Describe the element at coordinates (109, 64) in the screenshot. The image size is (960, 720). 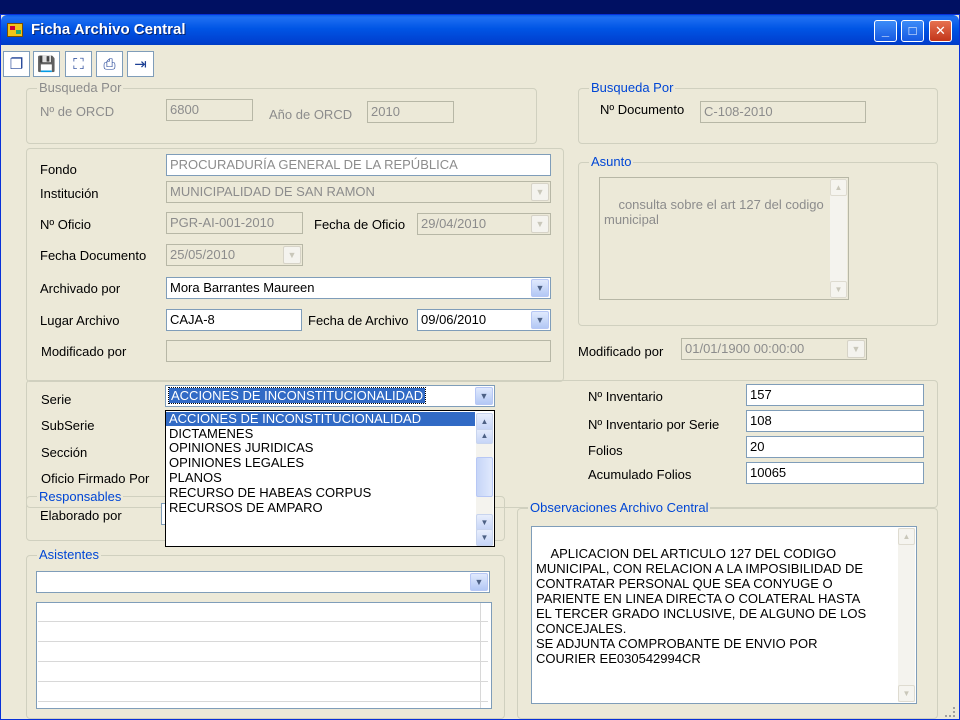
I see `print-icon: ⎙` at that location.